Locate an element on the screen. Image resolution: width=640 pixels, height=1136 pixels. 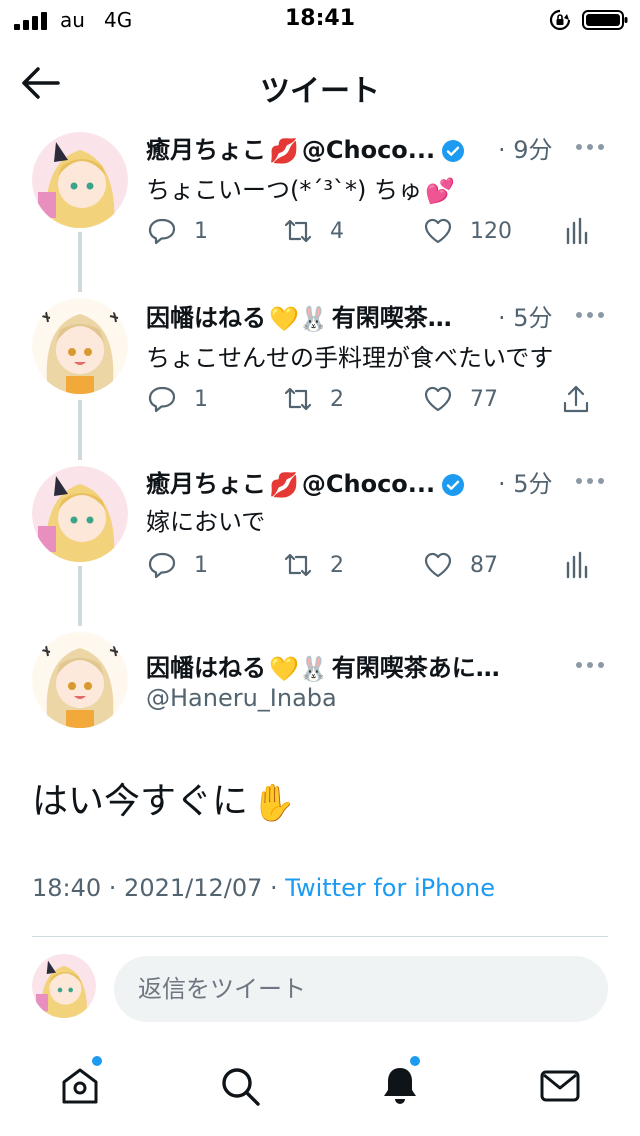
tweet-text-body: ちょこせんせの手料理が食べたいです is located at coordinates (350, 358).